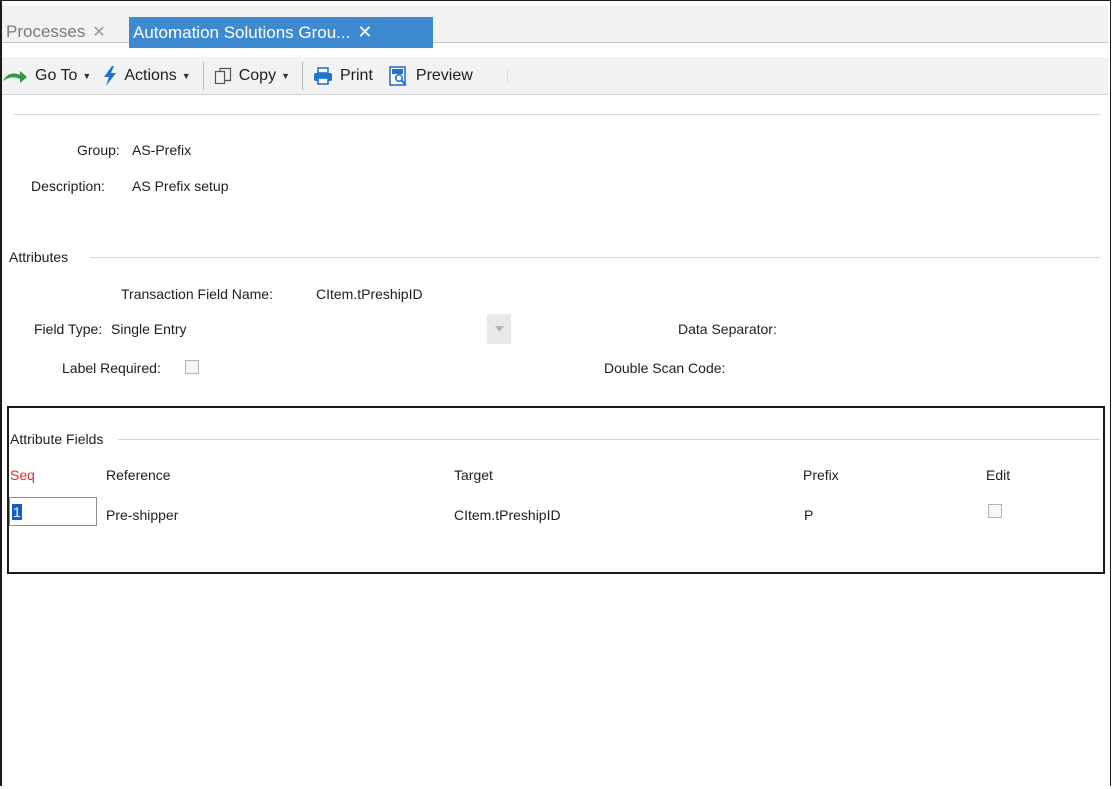 This screenshot has width=1112, height=789. I want to click on column-header-edit: Edit, so click(998, 475).